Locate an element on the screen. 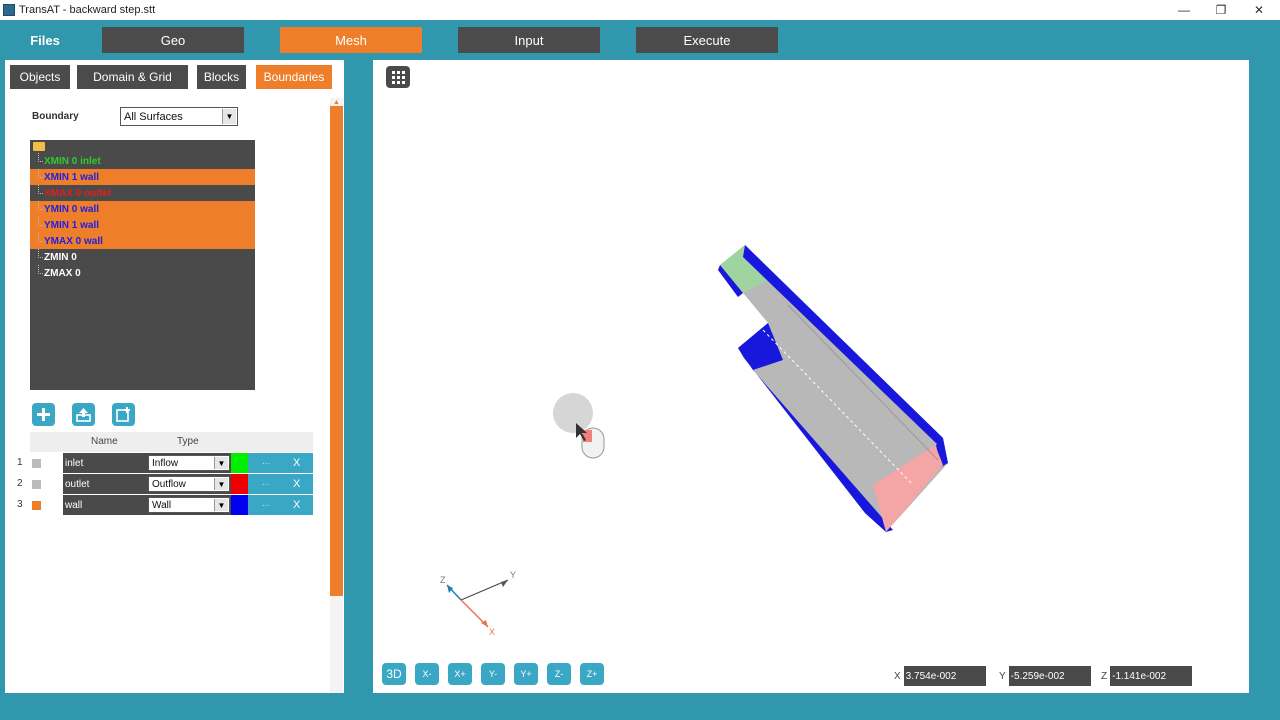  subtab-domain-grid: Domain & Grid is located at coordinates (132, 77).